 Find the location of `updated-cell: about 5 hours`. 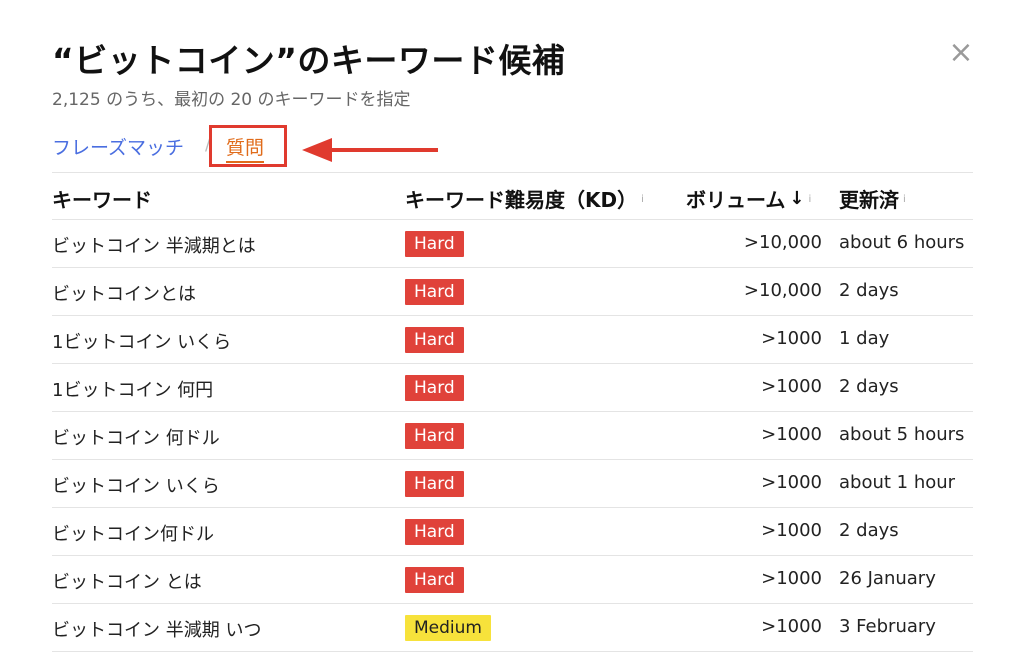

updated-cell: about 5 hours is located at coordinates (902, 434).